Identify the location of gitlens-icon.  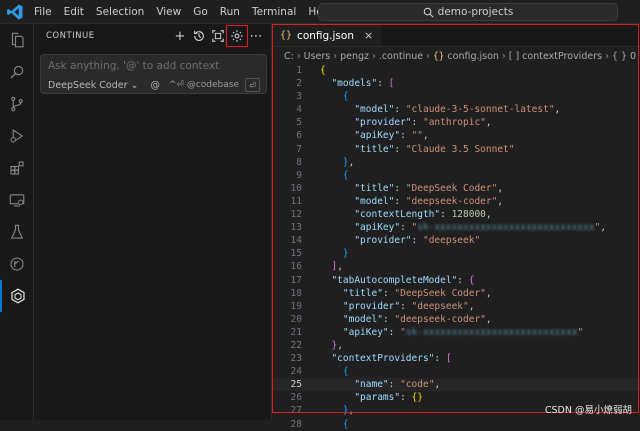
(17, 264).